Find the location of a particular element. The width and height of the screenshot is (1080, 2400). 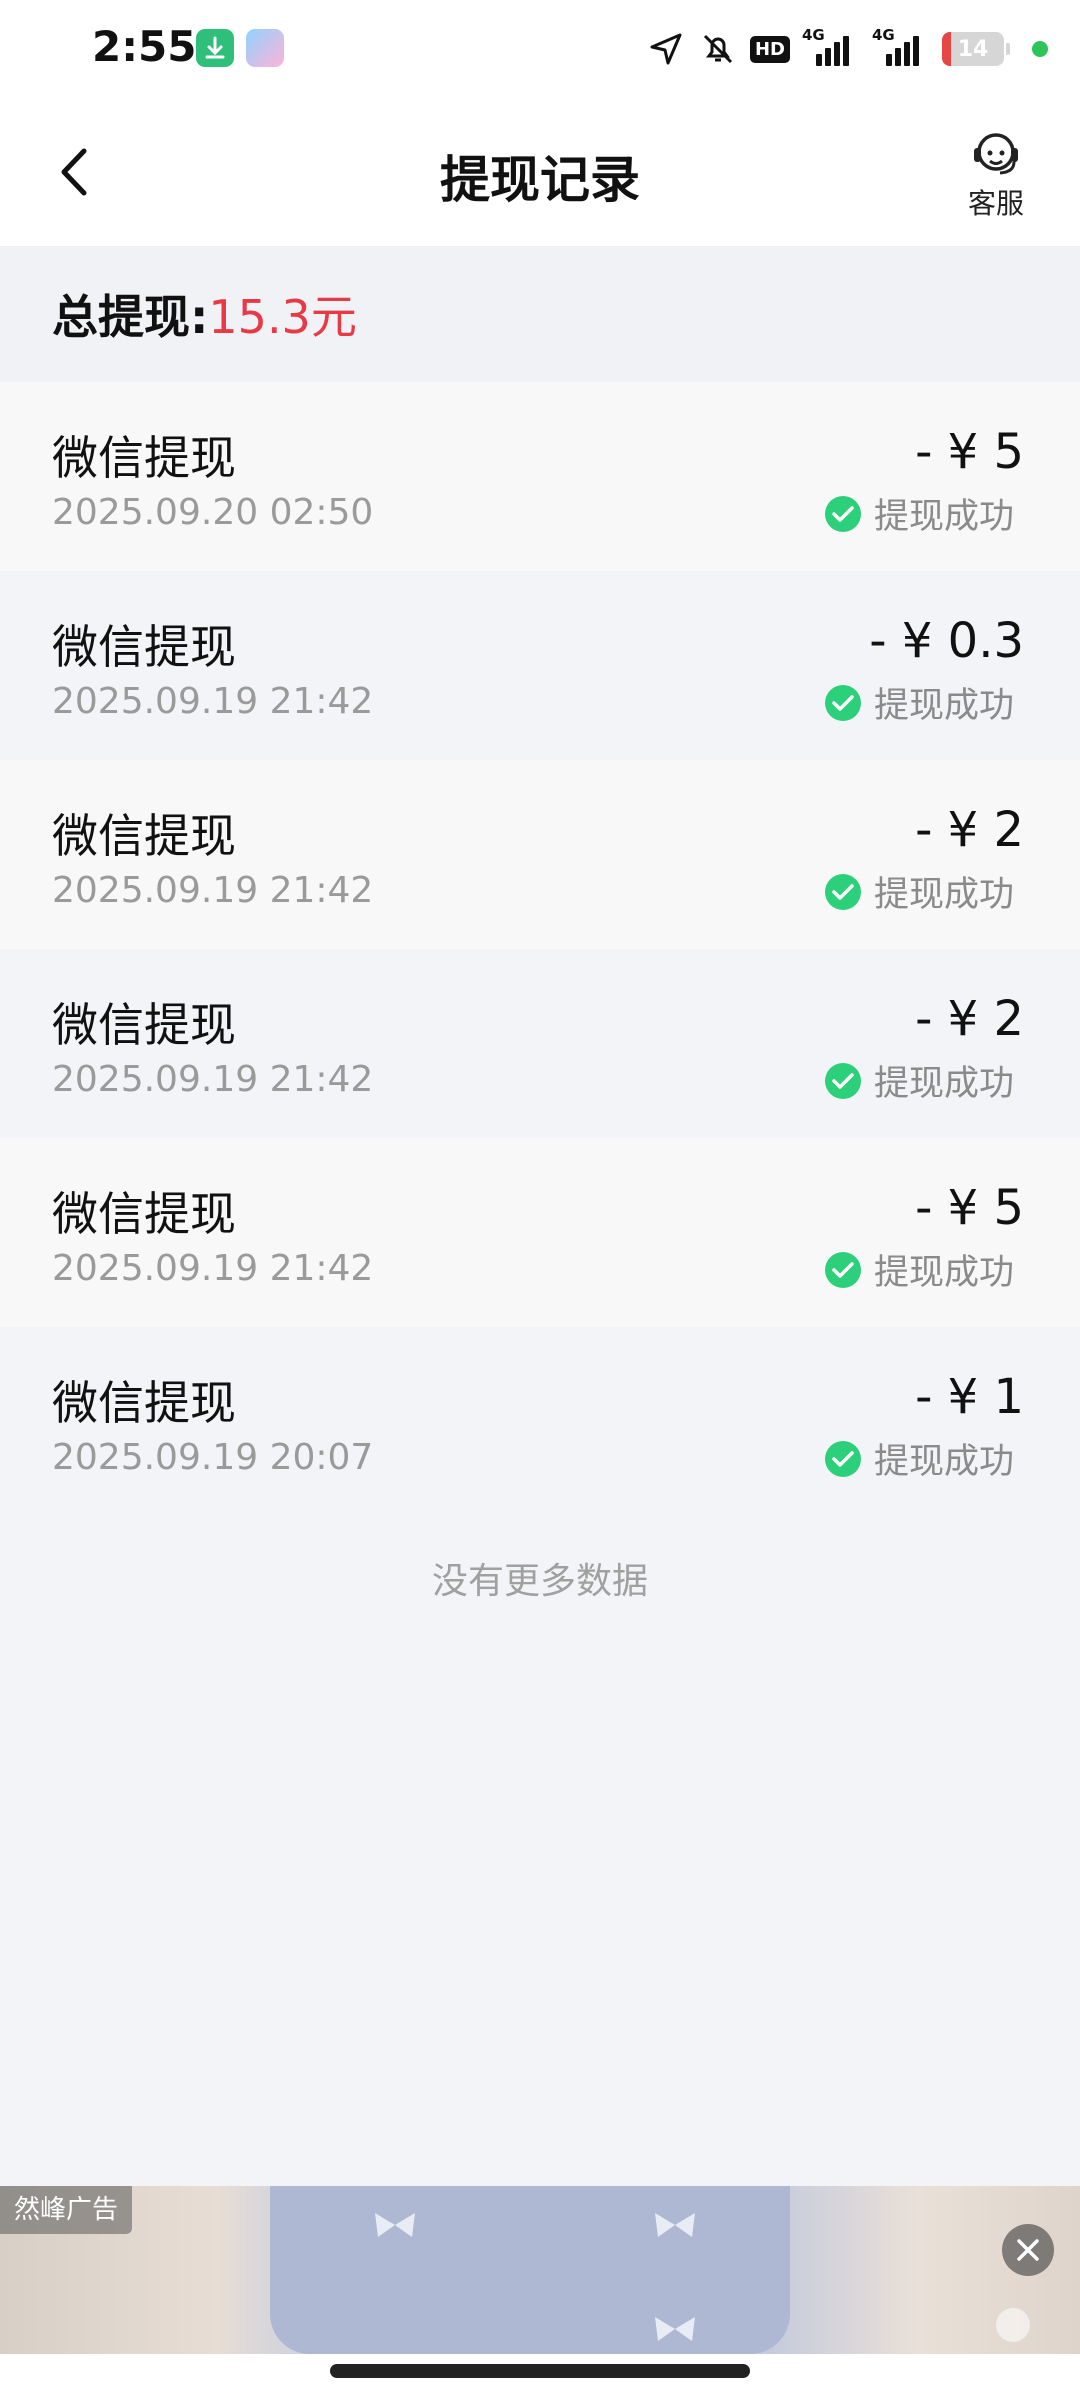

record-time: 2025.09.20 02:50 is located at coordinates (213, 512).